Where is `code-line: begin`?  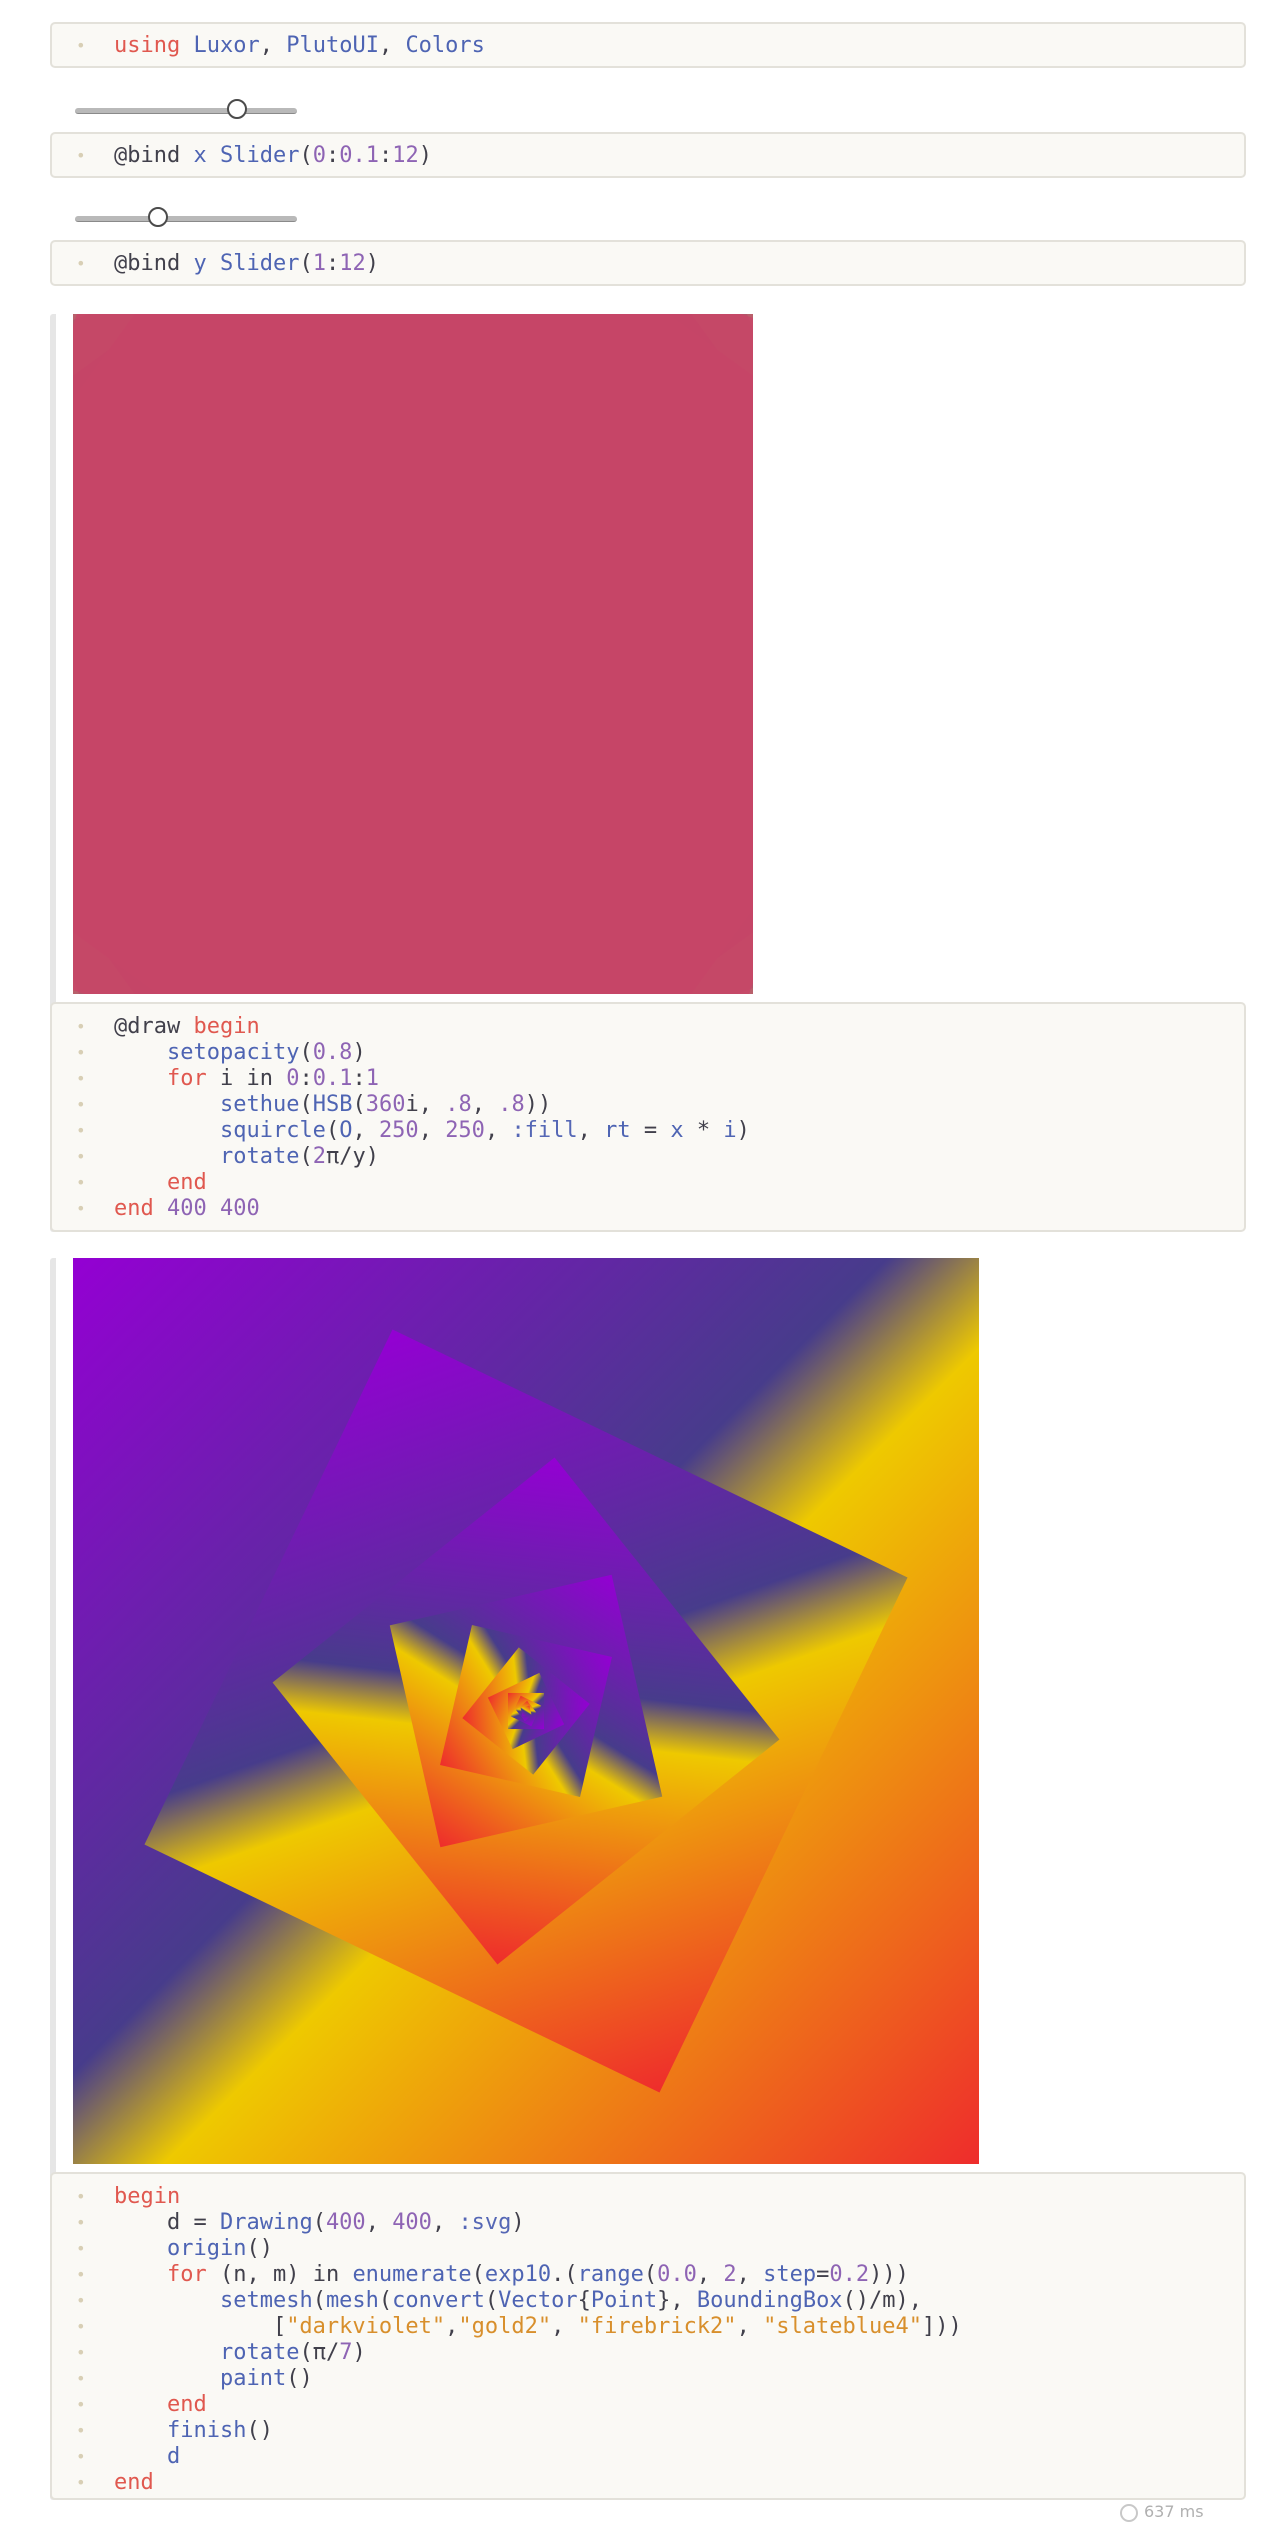 code-line: begin is located at coordinates (147, 2197).